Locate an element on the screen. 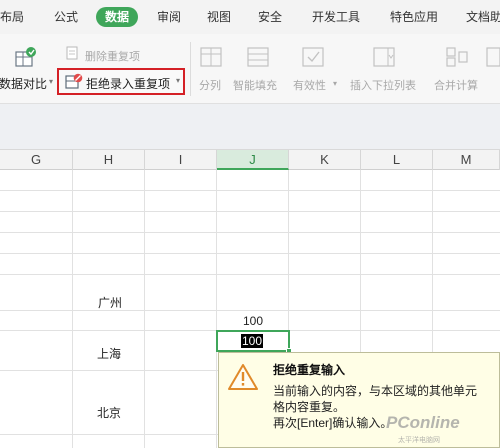 This screenshot has width=500, height=448. column-header-bar: G H I J K L M is located at coordinates (250, 160).